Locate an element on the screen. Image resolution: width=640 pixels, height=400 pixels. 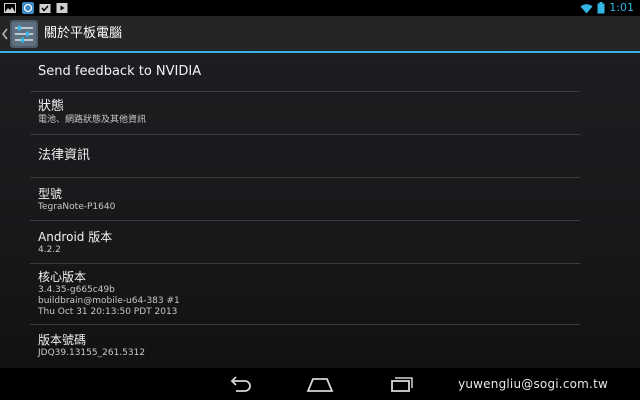
home-icon is located at coordinates (320, 384).